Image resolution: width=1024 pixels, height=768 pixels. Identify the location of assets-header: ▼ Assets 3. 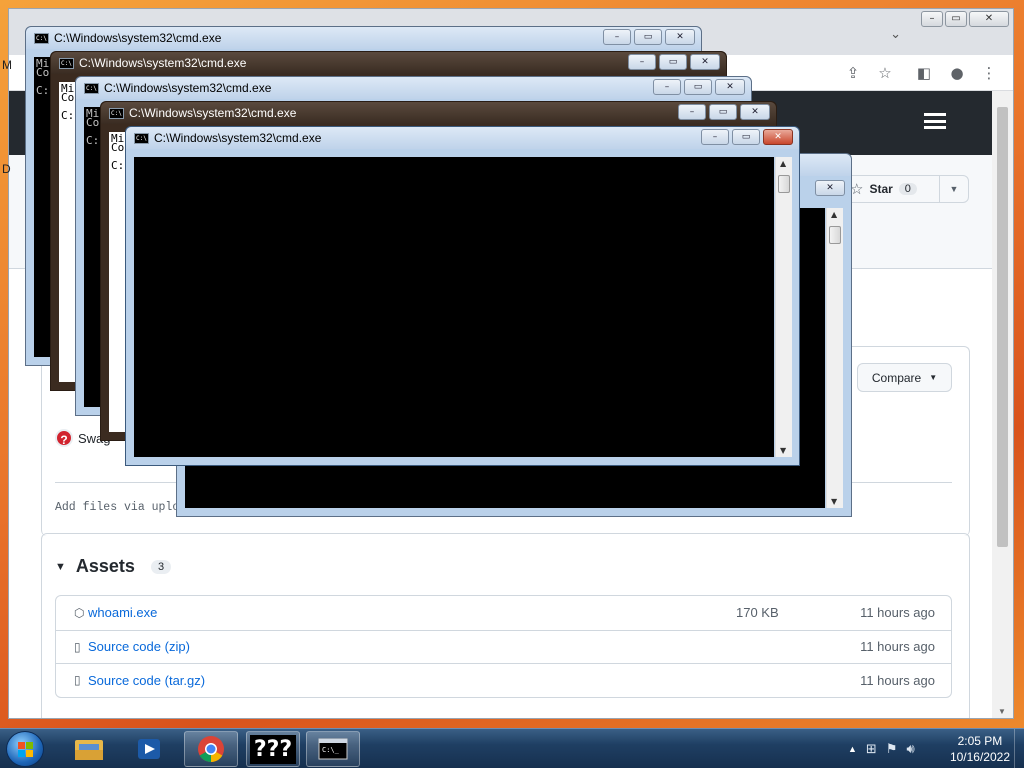
(113, 566).